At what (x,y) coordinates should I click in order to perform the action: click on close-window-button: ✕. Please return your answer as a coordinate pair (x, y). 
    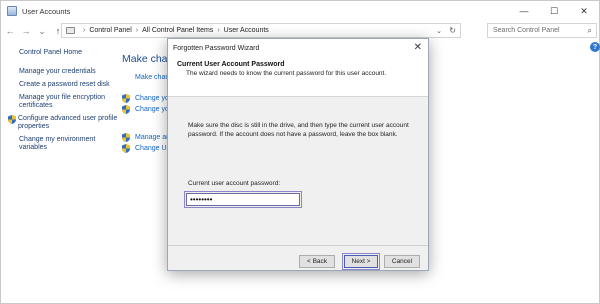
    Looking at the image, I should click on (584, 11).